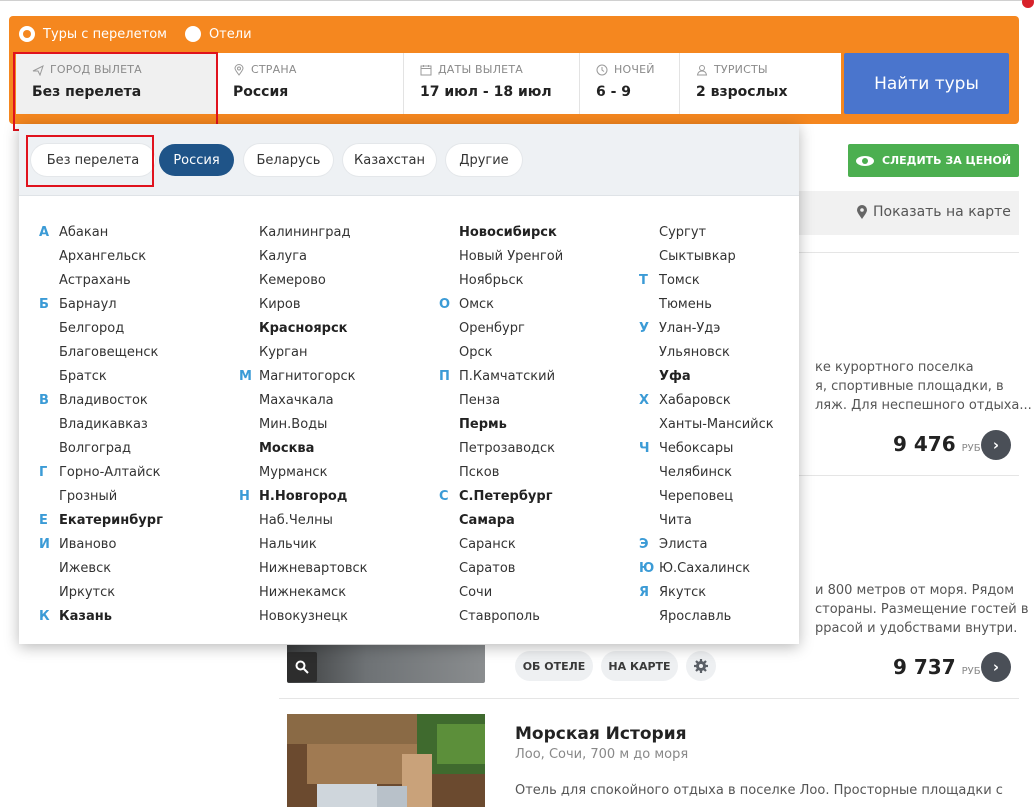  Describe the element at coordinates (149, 376) in the screenshot. I see `city-item: Братск` at that location.